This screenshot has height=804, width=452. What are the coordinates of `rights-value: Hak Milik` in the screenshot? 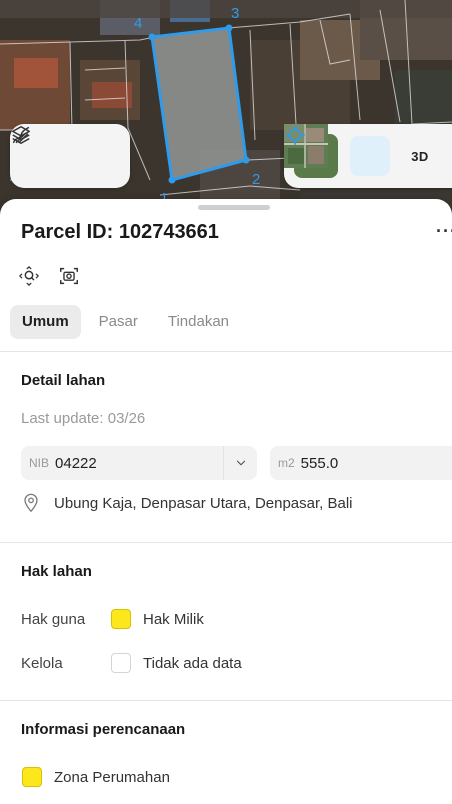 It's located at (173, 619).